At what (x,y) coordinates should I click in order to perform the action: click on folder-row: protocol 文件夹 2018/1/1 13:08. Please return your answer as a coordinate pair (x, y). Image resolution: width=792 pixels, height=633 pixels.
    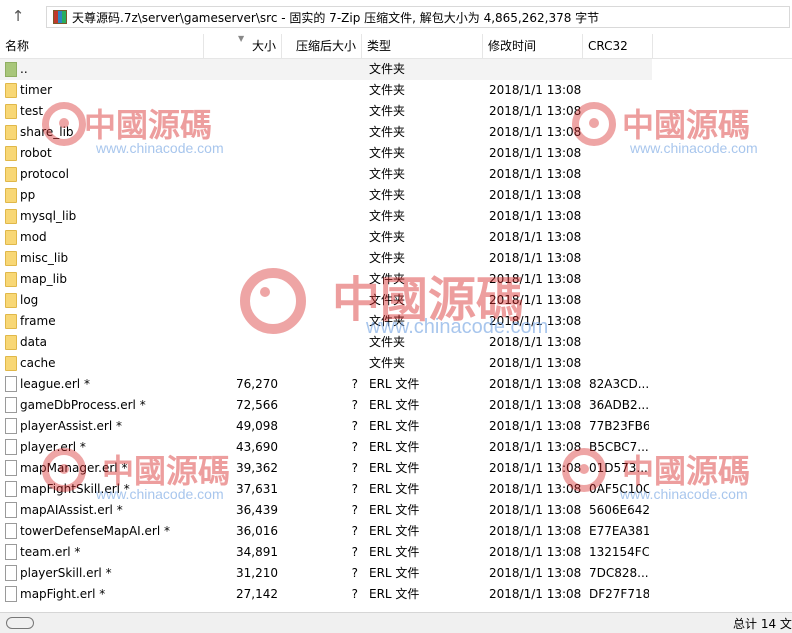
    Looking at the image, I should click on (396, 174).